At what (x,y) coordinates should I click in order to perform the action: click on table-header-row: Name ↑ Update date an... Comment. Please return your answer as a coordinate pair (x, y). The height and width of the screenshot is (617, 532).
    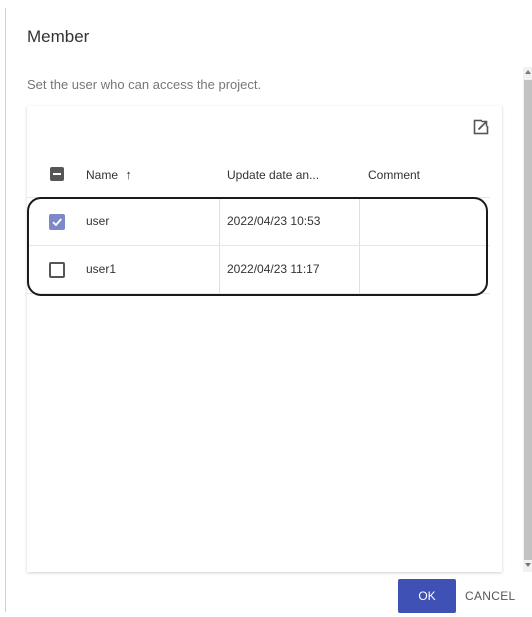
    Looking at the image, I should click on (264, 175).